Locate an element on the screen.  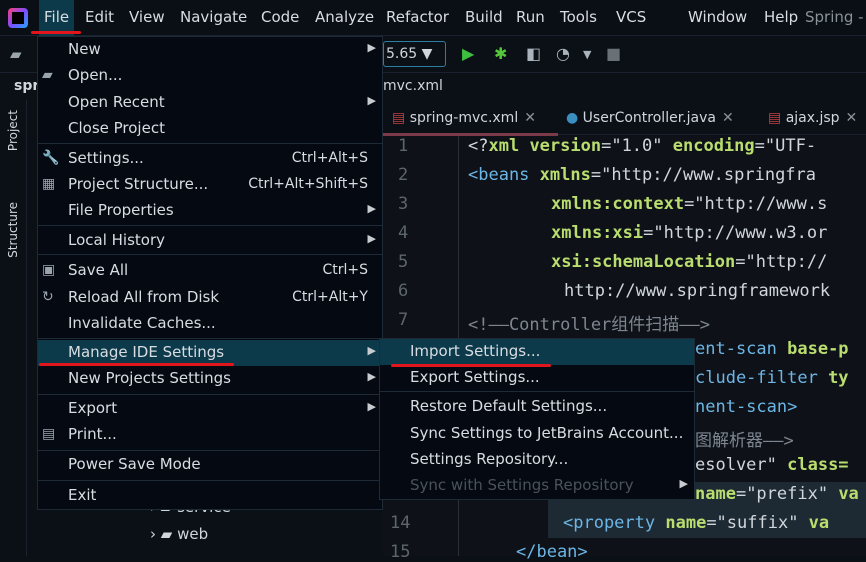
menu-analyze: Analyze is located at coordinates (344, 17).